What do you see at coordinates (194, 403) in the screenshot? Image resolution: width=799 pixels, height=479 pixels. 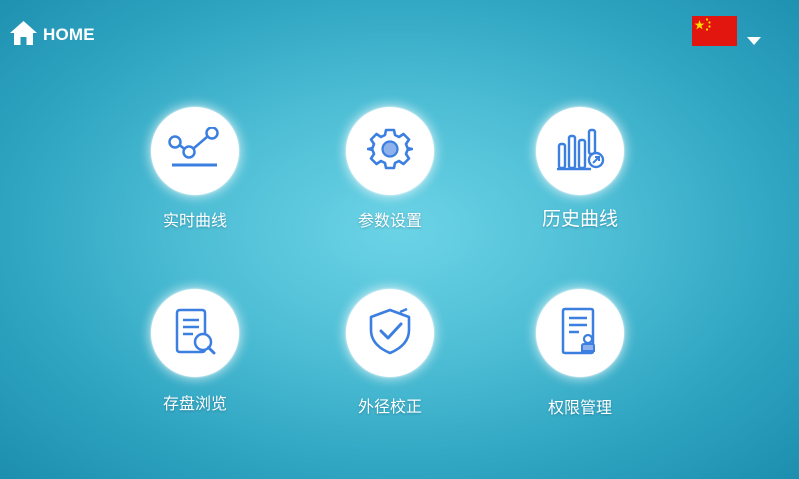 I see `menu-item-label: 存盘浏览` at bounding box center [194, 403].